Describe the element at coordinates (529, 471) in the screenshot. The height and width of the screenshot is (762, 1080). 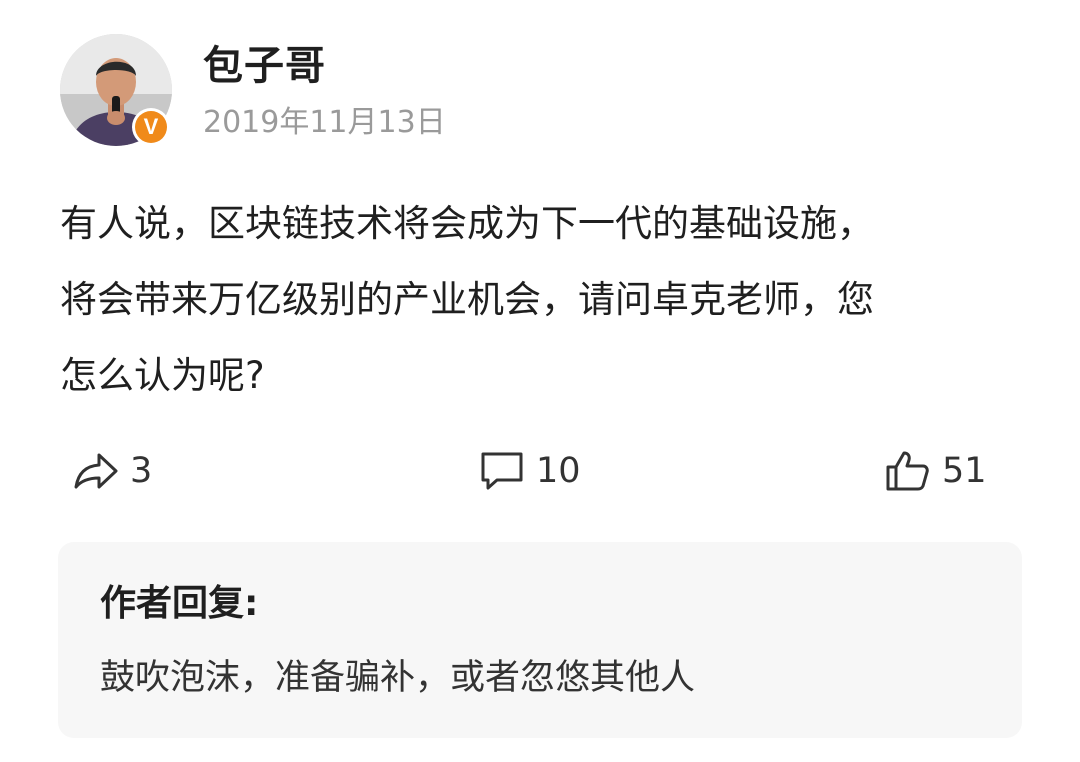
I see `comment-button: 10` at that location.